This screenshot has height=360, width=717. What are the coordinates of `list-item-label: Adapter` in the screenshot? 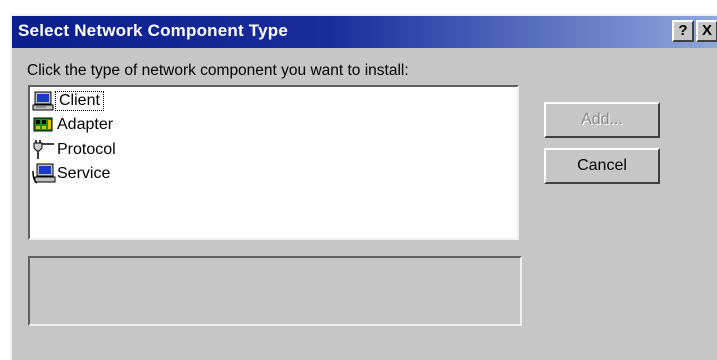 It's located at (85, 124).